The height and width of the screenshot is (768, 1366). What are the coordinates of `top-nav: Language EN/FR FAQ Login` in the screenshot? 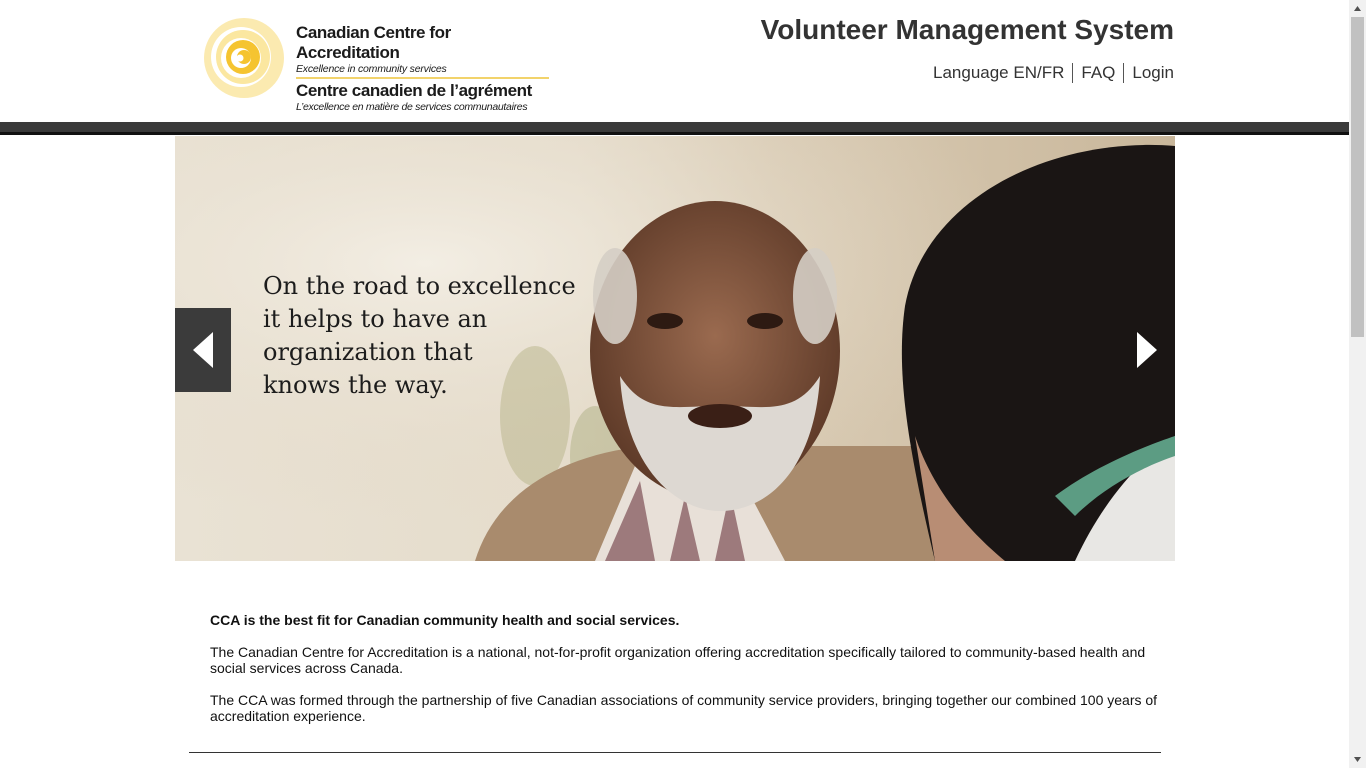 It's located at (1049, 73).